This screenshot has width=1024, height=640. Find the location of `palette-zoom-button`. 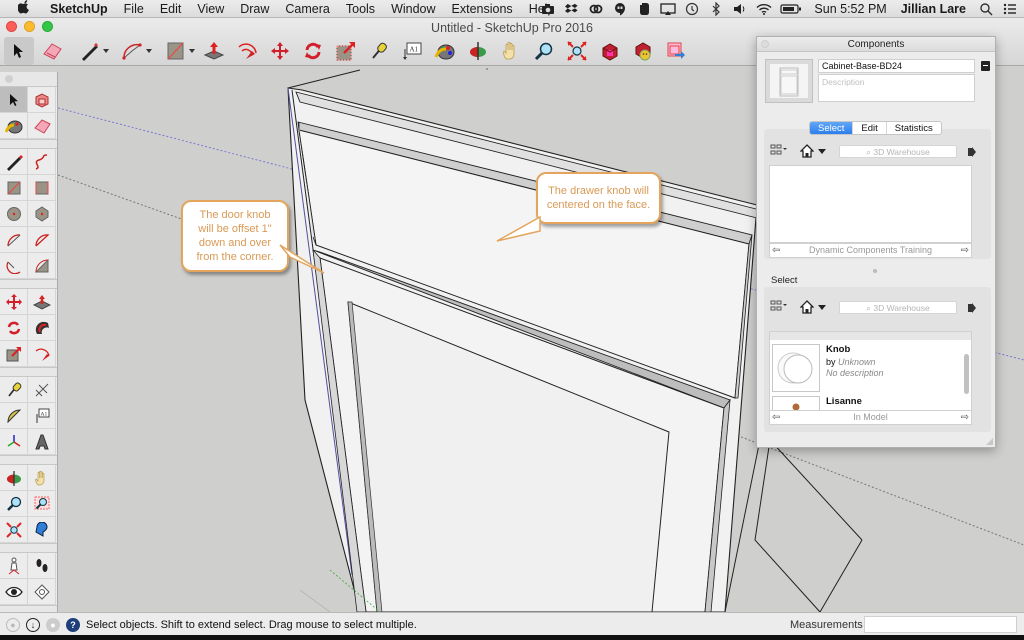

palette-zoom-button is located at coordinates (14, 504).